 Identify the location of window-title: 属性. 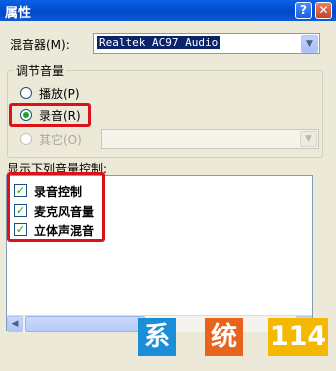
(18, 13).